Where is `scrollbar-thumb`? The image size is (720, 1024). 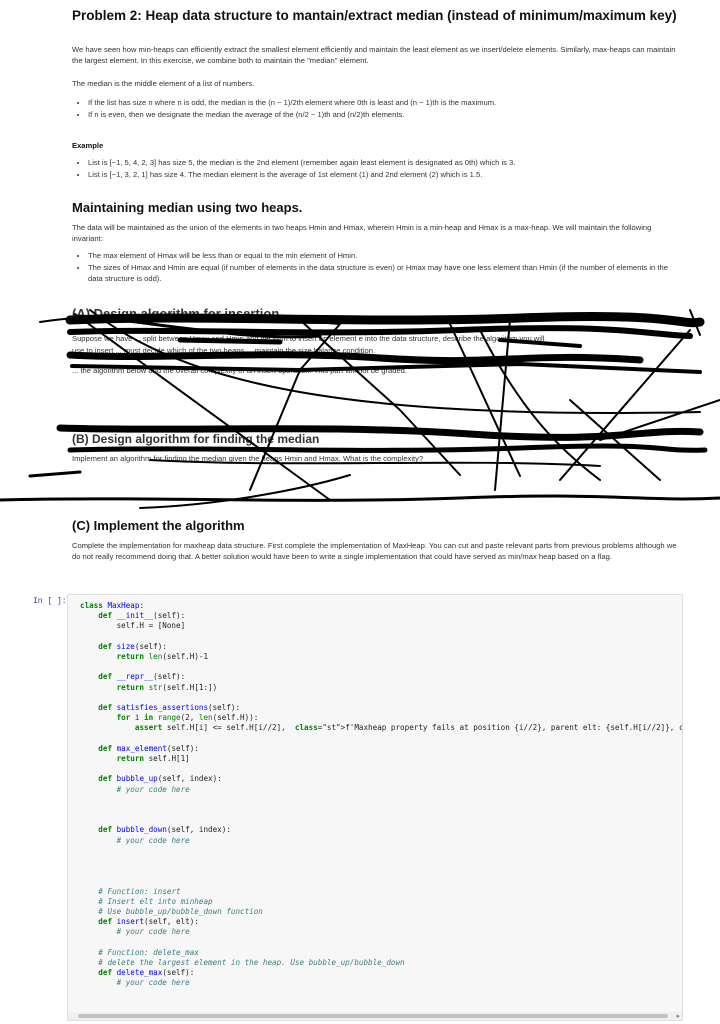 scrollbar-thumb is located at coordinates (373, 1016).